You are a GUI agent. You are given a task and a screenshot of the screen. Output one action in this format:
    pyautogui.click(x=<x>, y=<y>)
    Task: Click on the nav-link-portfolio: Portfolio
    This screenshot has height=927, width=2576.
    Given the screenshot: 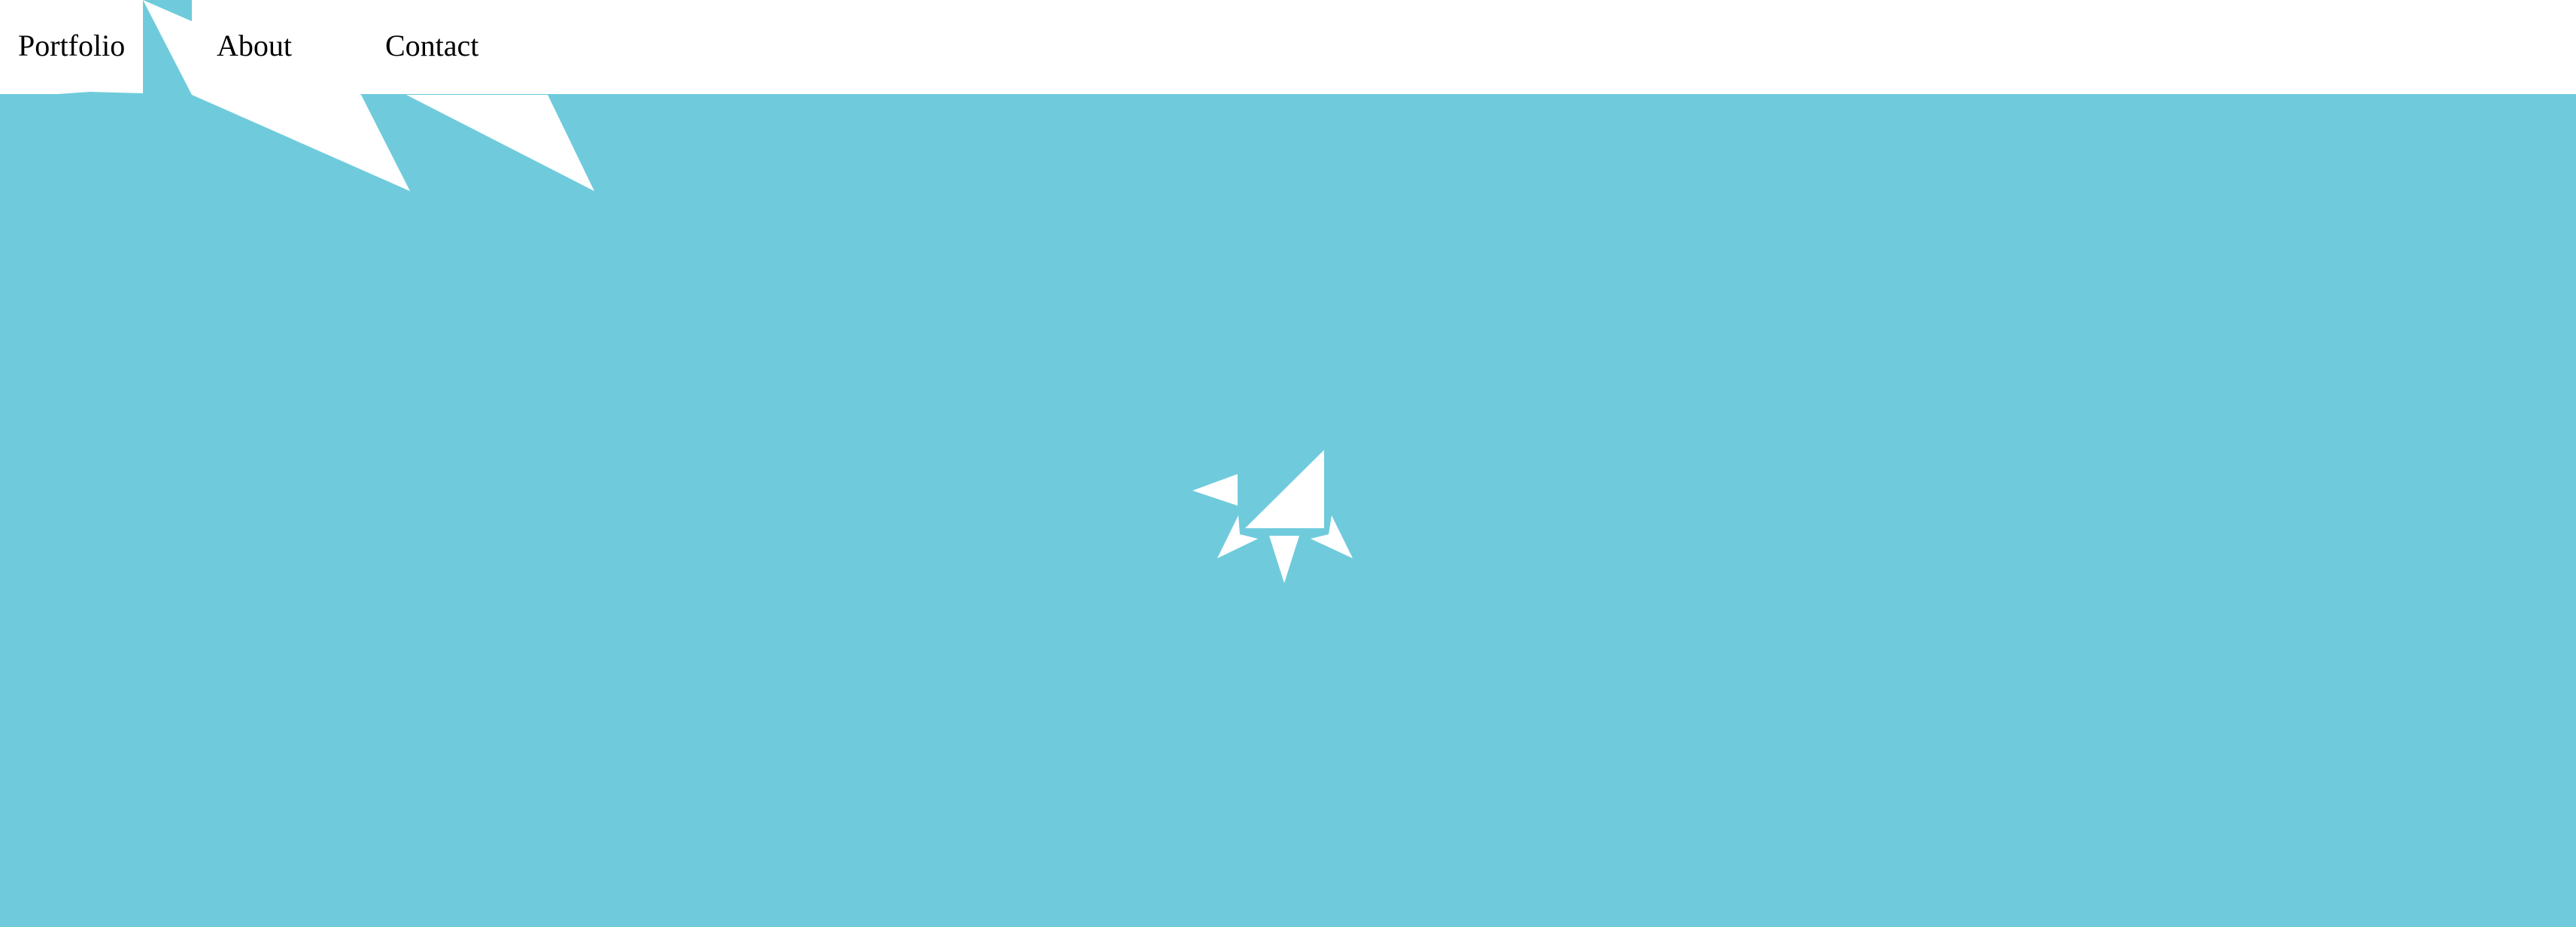 What is the action you would take?
    pyautogui.click(x=72, y=46)
    